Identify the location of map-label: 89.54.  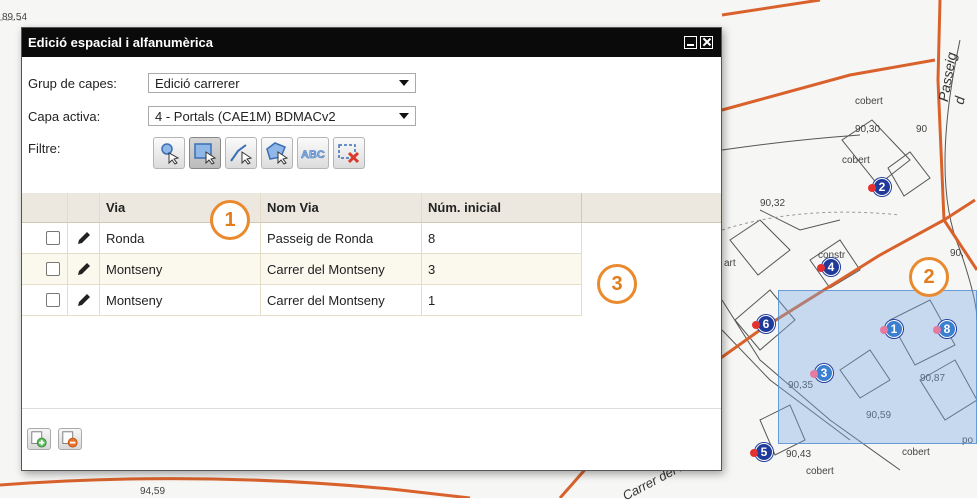
(15, 17).